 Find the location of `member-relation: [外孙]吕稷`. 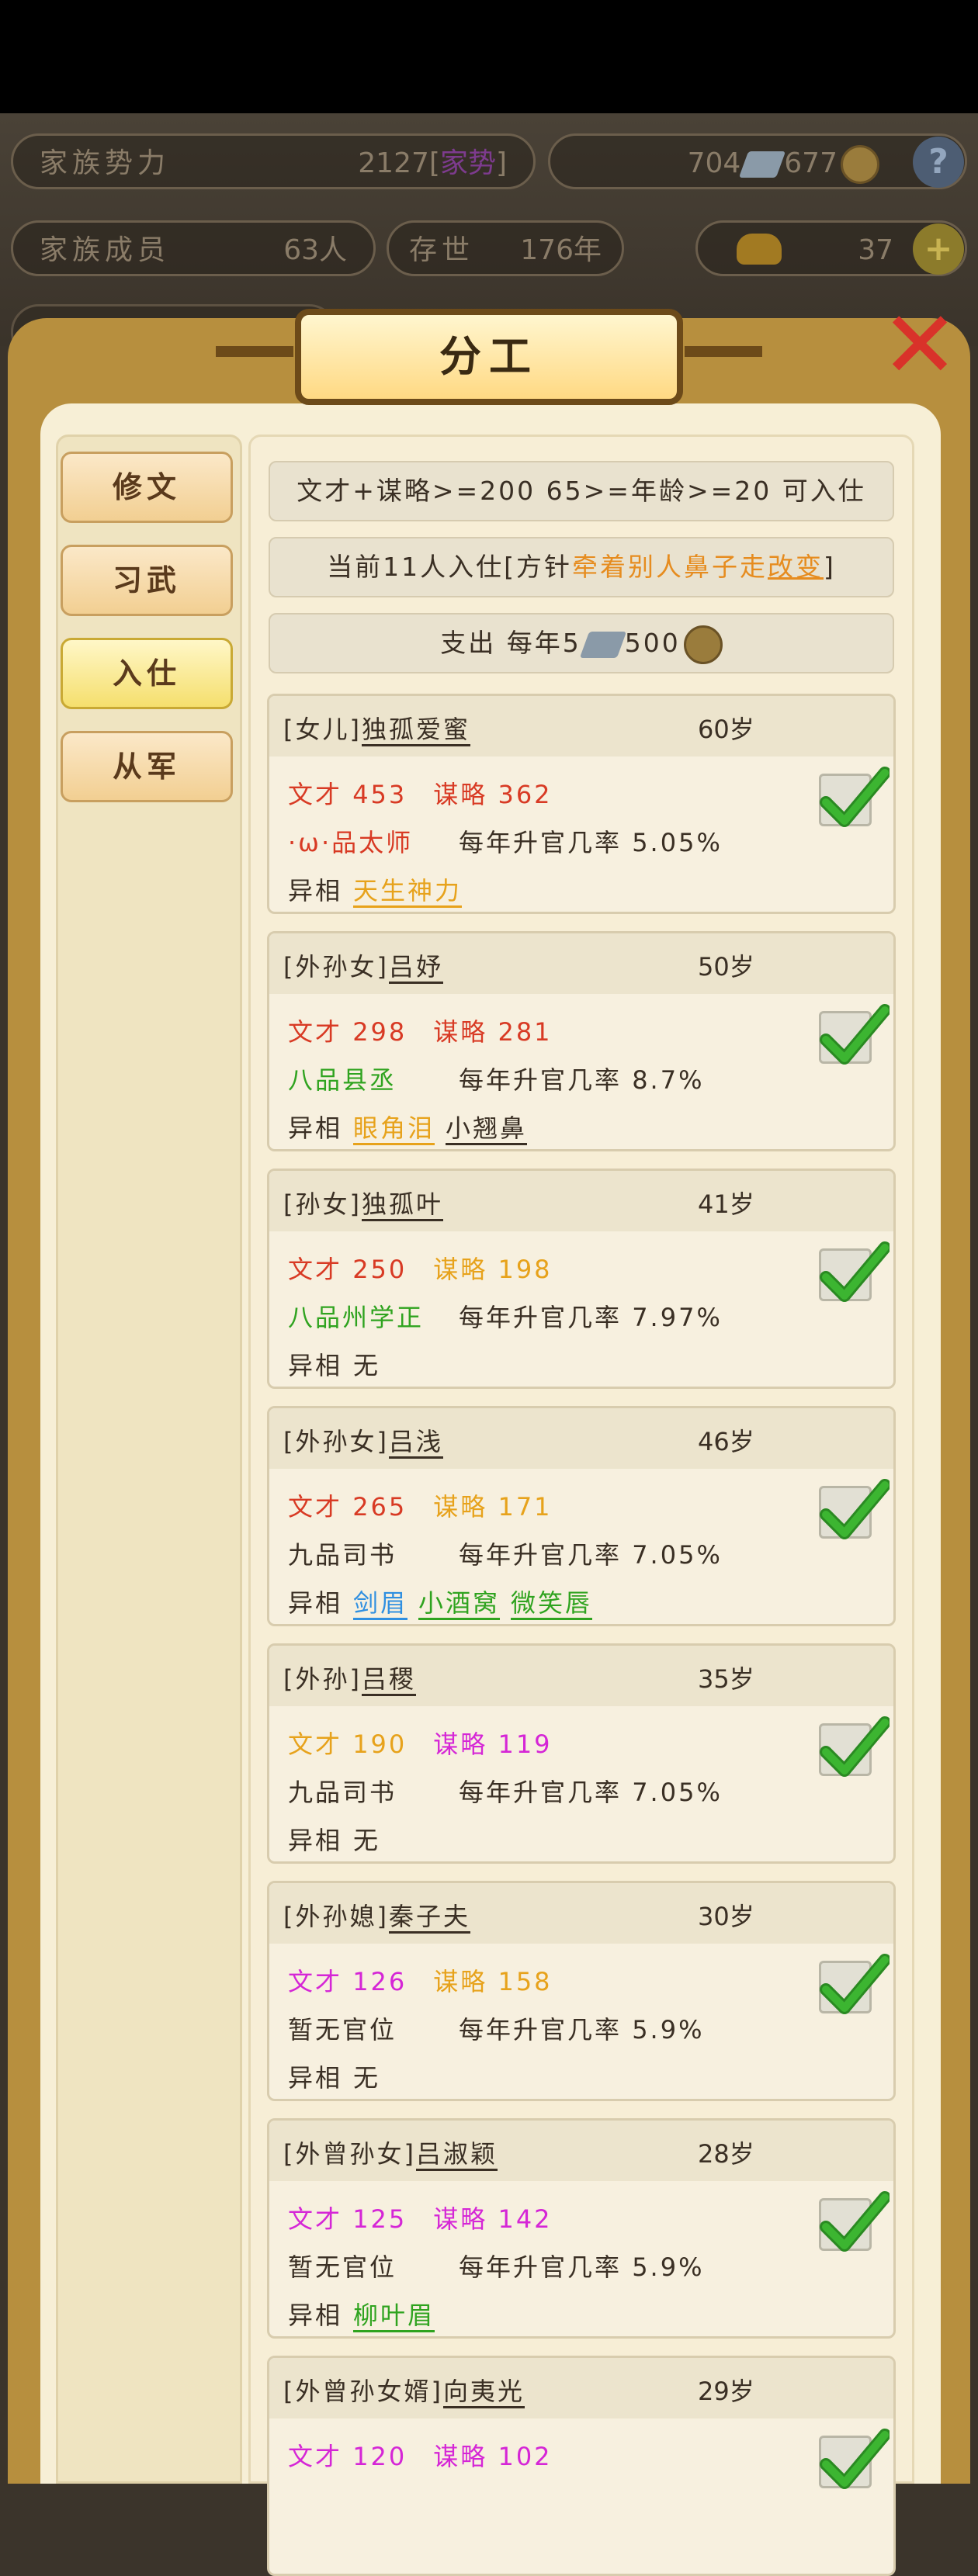

member-relation: [外孙]吕稷 is located at coordinates (349, 1678).